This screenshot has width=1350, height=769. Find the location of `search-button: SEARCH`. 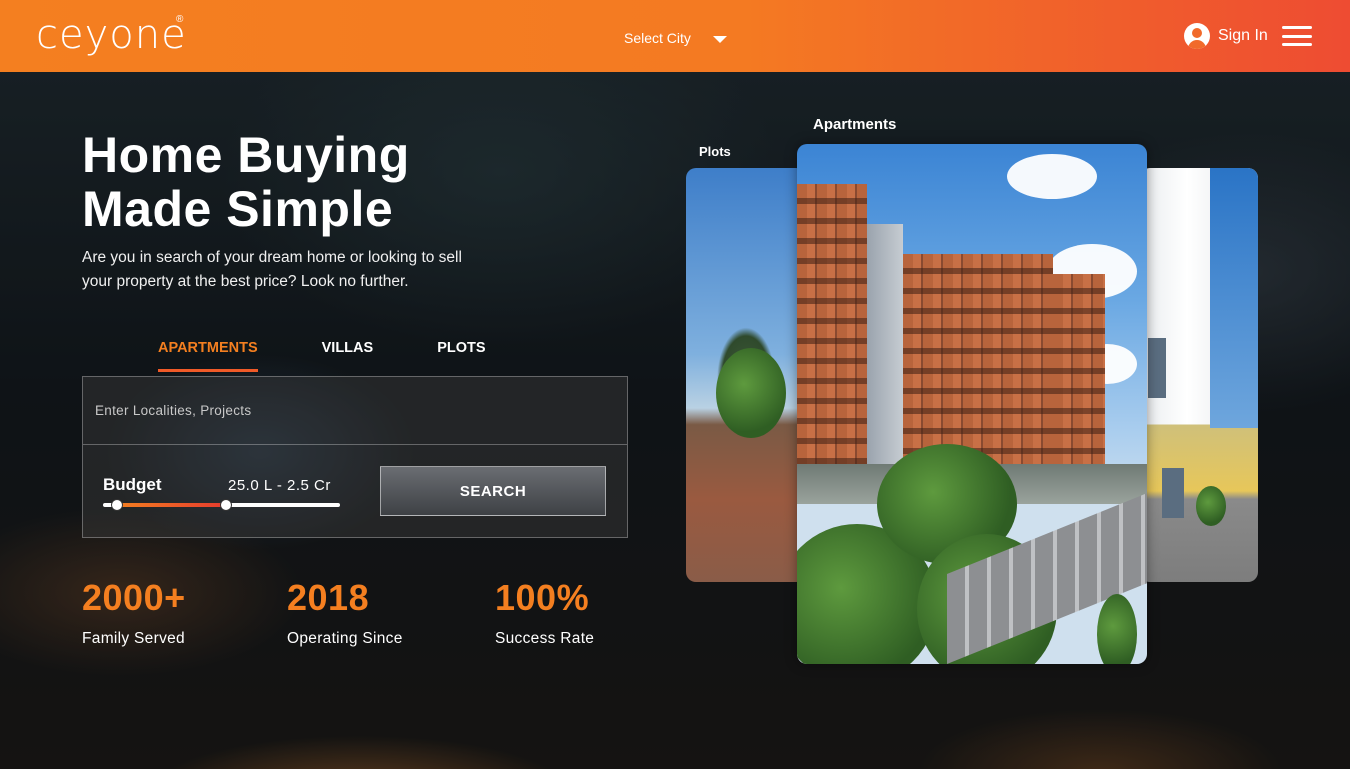

search-button: SEARCH is located at coordinates (493, 491).